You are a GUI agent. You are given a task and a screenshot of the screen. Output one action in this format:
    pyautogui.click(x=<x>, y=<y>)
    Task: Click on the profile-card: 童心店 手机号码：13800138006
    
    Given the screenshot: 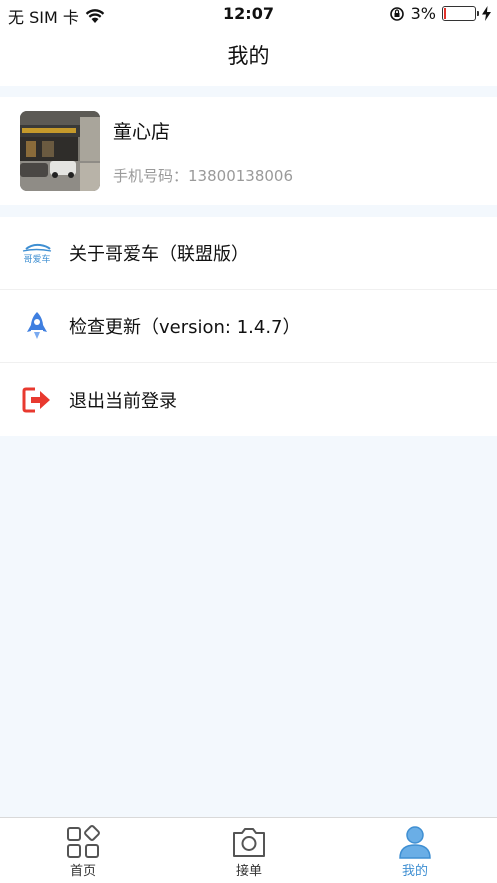 What is the action you would take?
    pyautogui.click(x=248, y=151)
    